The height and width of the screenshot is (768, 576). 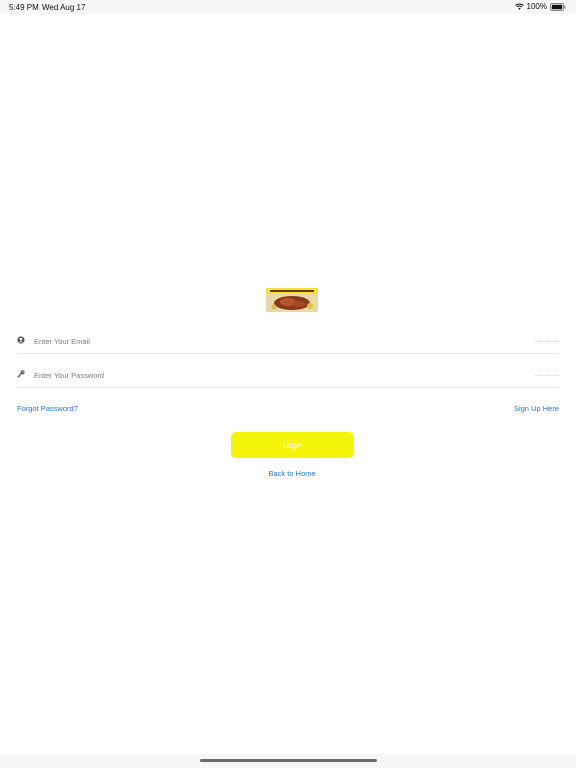 What do you see at coordinates (558, 6) in the screenshot?
I see `battery-icon` at bounding box center [558, 6].